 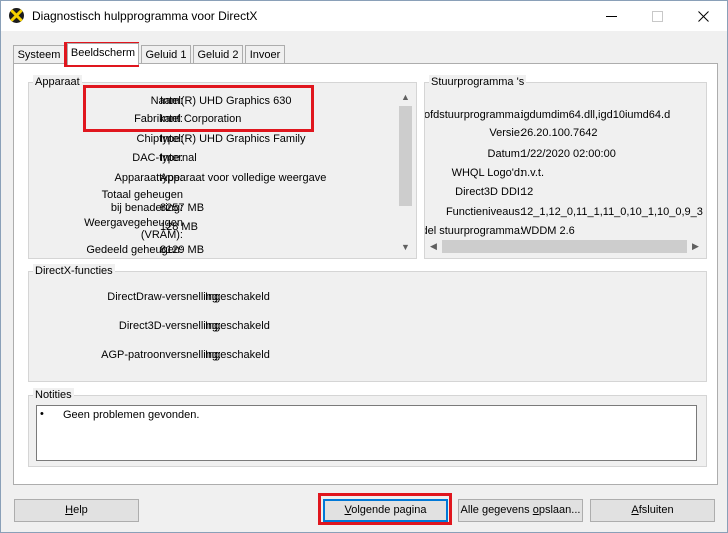 I want to click on scroll-thumb, so click(x=405, y=156).